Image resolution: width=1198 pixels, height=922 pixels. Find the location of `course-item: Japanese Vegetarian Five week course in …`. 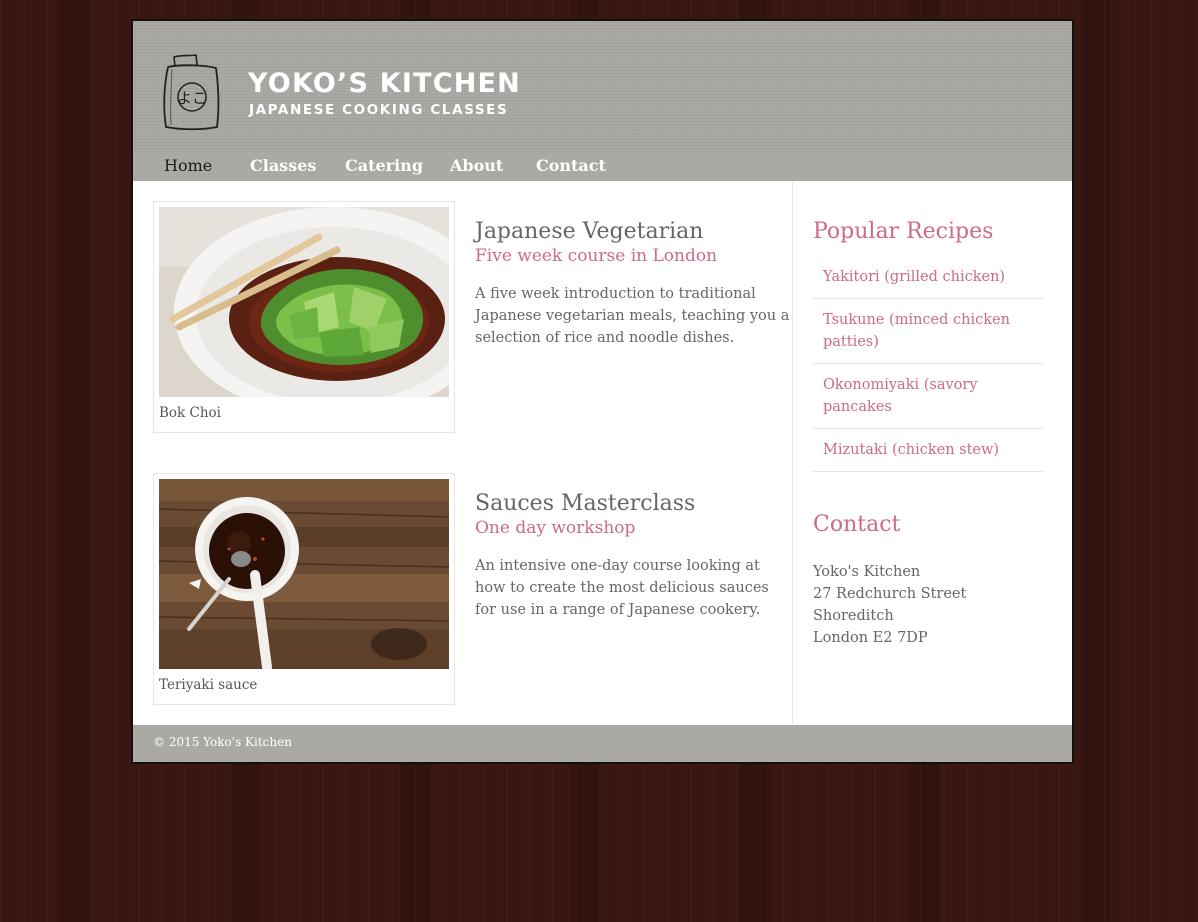

course-item: Japanese Vegetarian Five week course in … is located at coordinates (634, 284).